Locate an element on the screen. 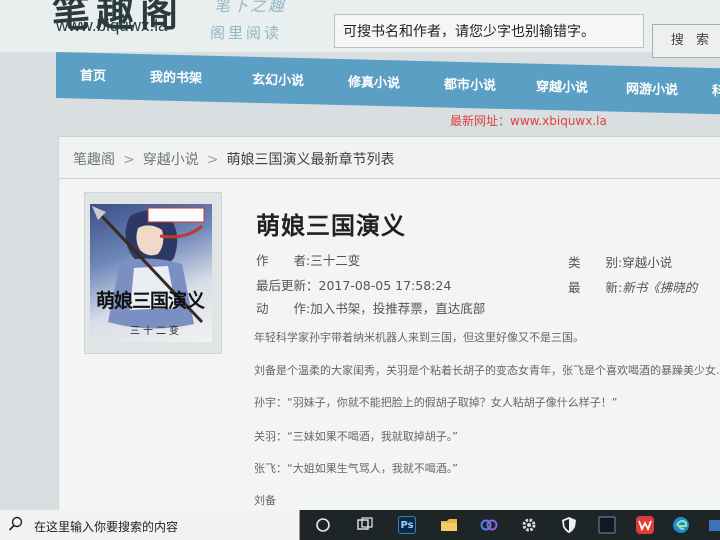 The height and width of the screenshot is (540, 720). task-view-icon is located at coordinates (323, 525).